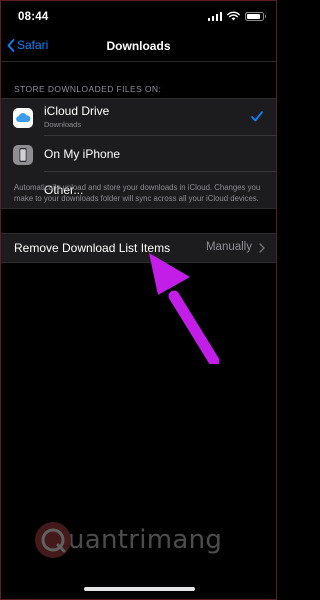 The height and width of the screenshot is (600, 320). Describe the element at coordinates (23, 155) in the screenshot. I see `iphone-icon` at that location.